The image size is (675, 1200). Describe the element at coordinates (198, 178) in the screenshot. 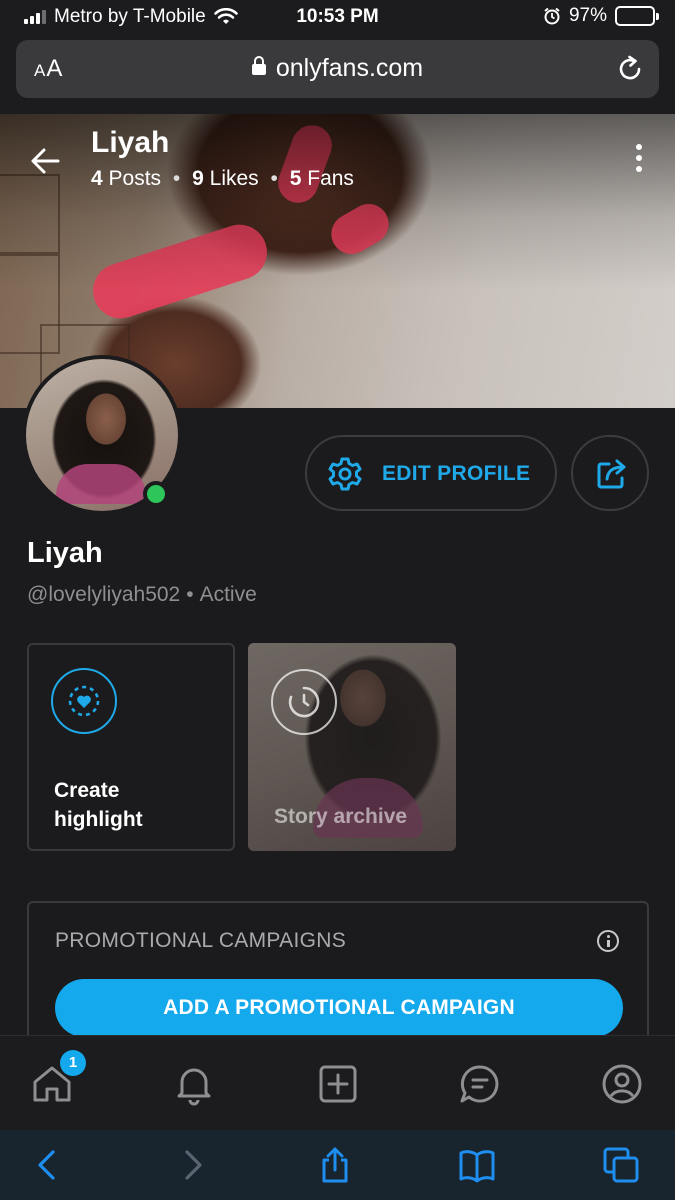

I see `likes-count: 9` at that location.